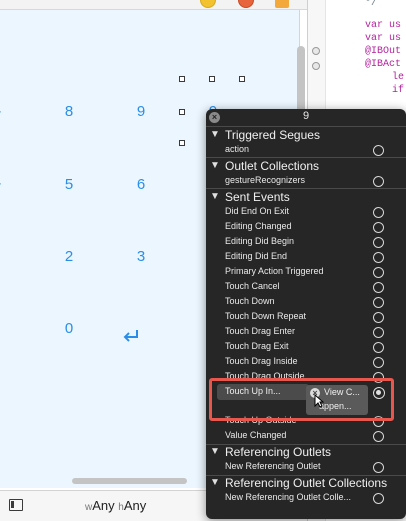 This screenshot has height=521, width=406. I want to click on keypad-key-9: 9, so click(141, 111).